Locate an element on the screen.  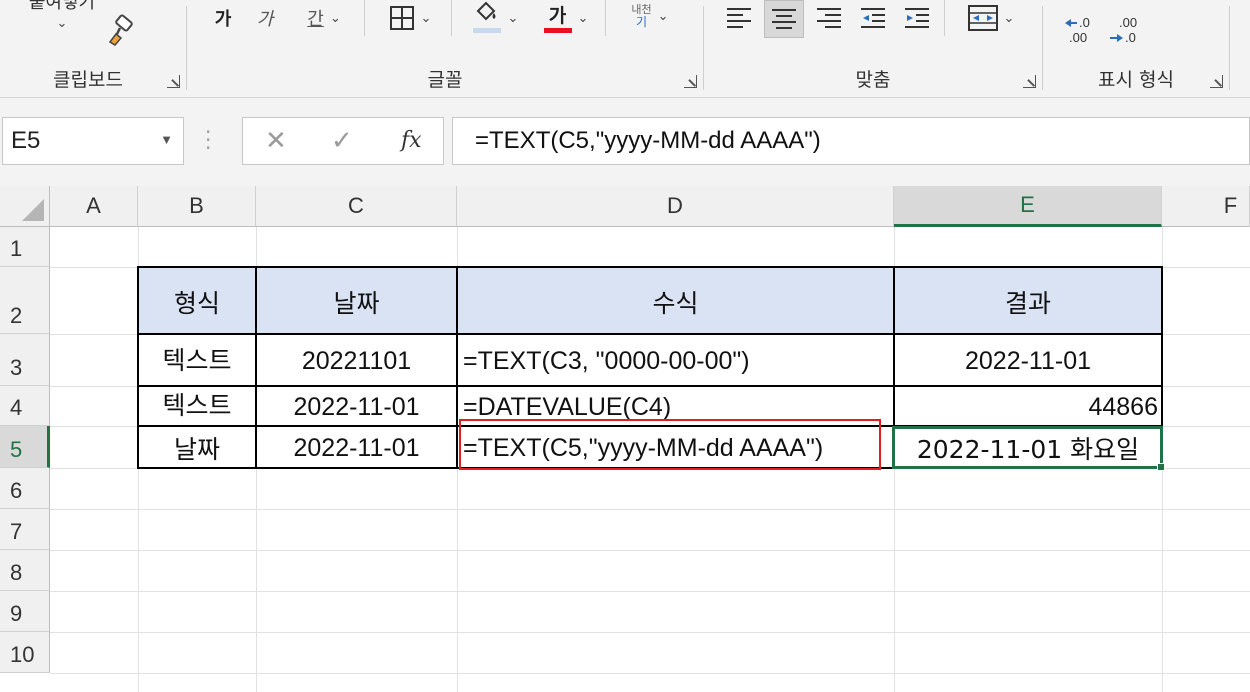
row-header-1: 1 is located at coordinates (25, 247).